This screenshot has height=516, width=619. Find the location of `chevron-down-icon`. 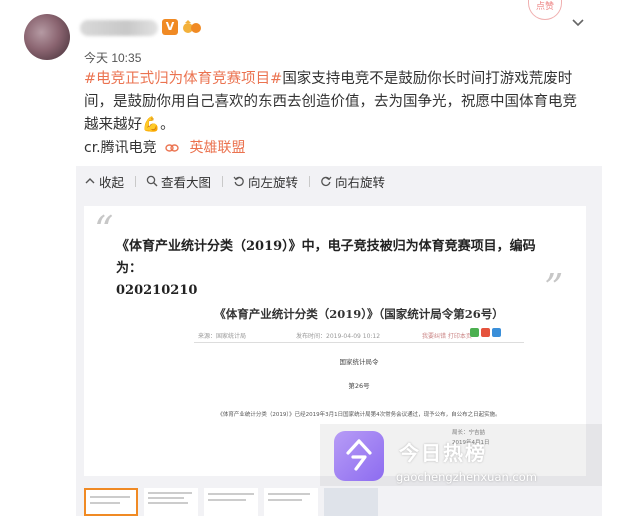

chevron-down-icon is located at coordinates (578, 22).